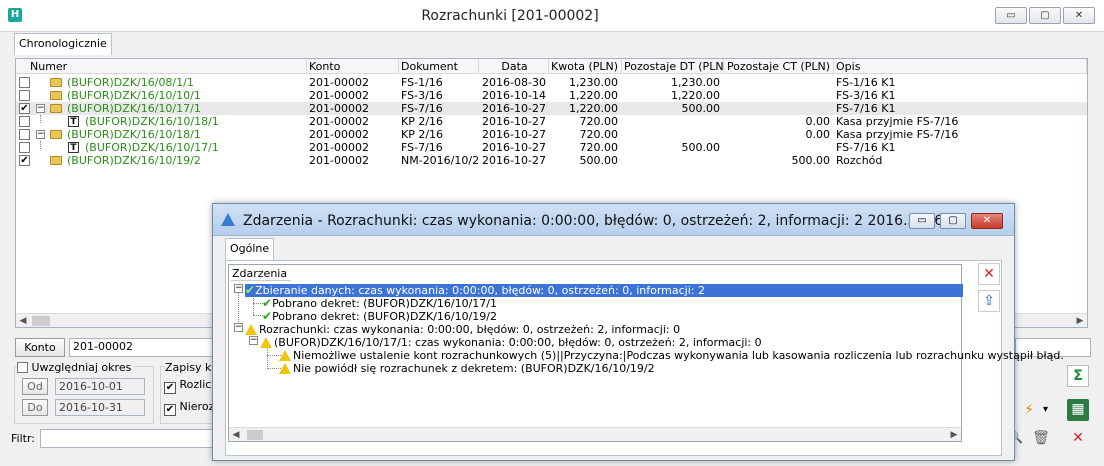 The image size is (1104, 466). Describe the element at coordinates (422, 95) in the screenshot. I see `cell-dokument: FS-3/16` at that location.